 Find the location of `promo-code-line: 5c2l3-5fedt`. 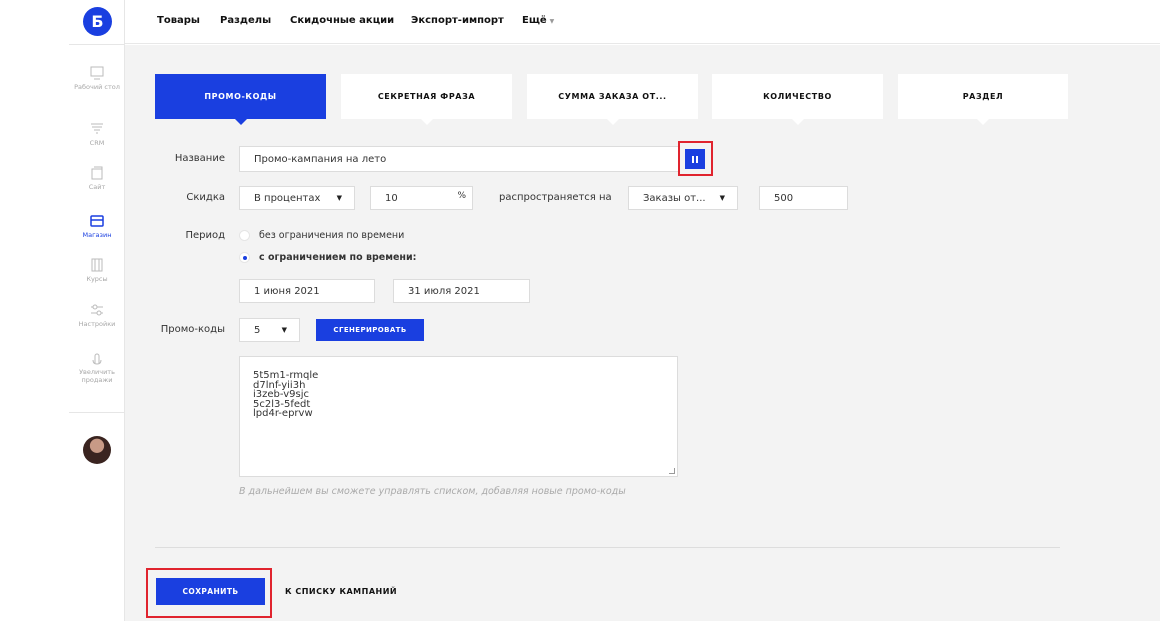

promo-code-line: 5c2l3-5fedt is located at coordinates (282, 404).